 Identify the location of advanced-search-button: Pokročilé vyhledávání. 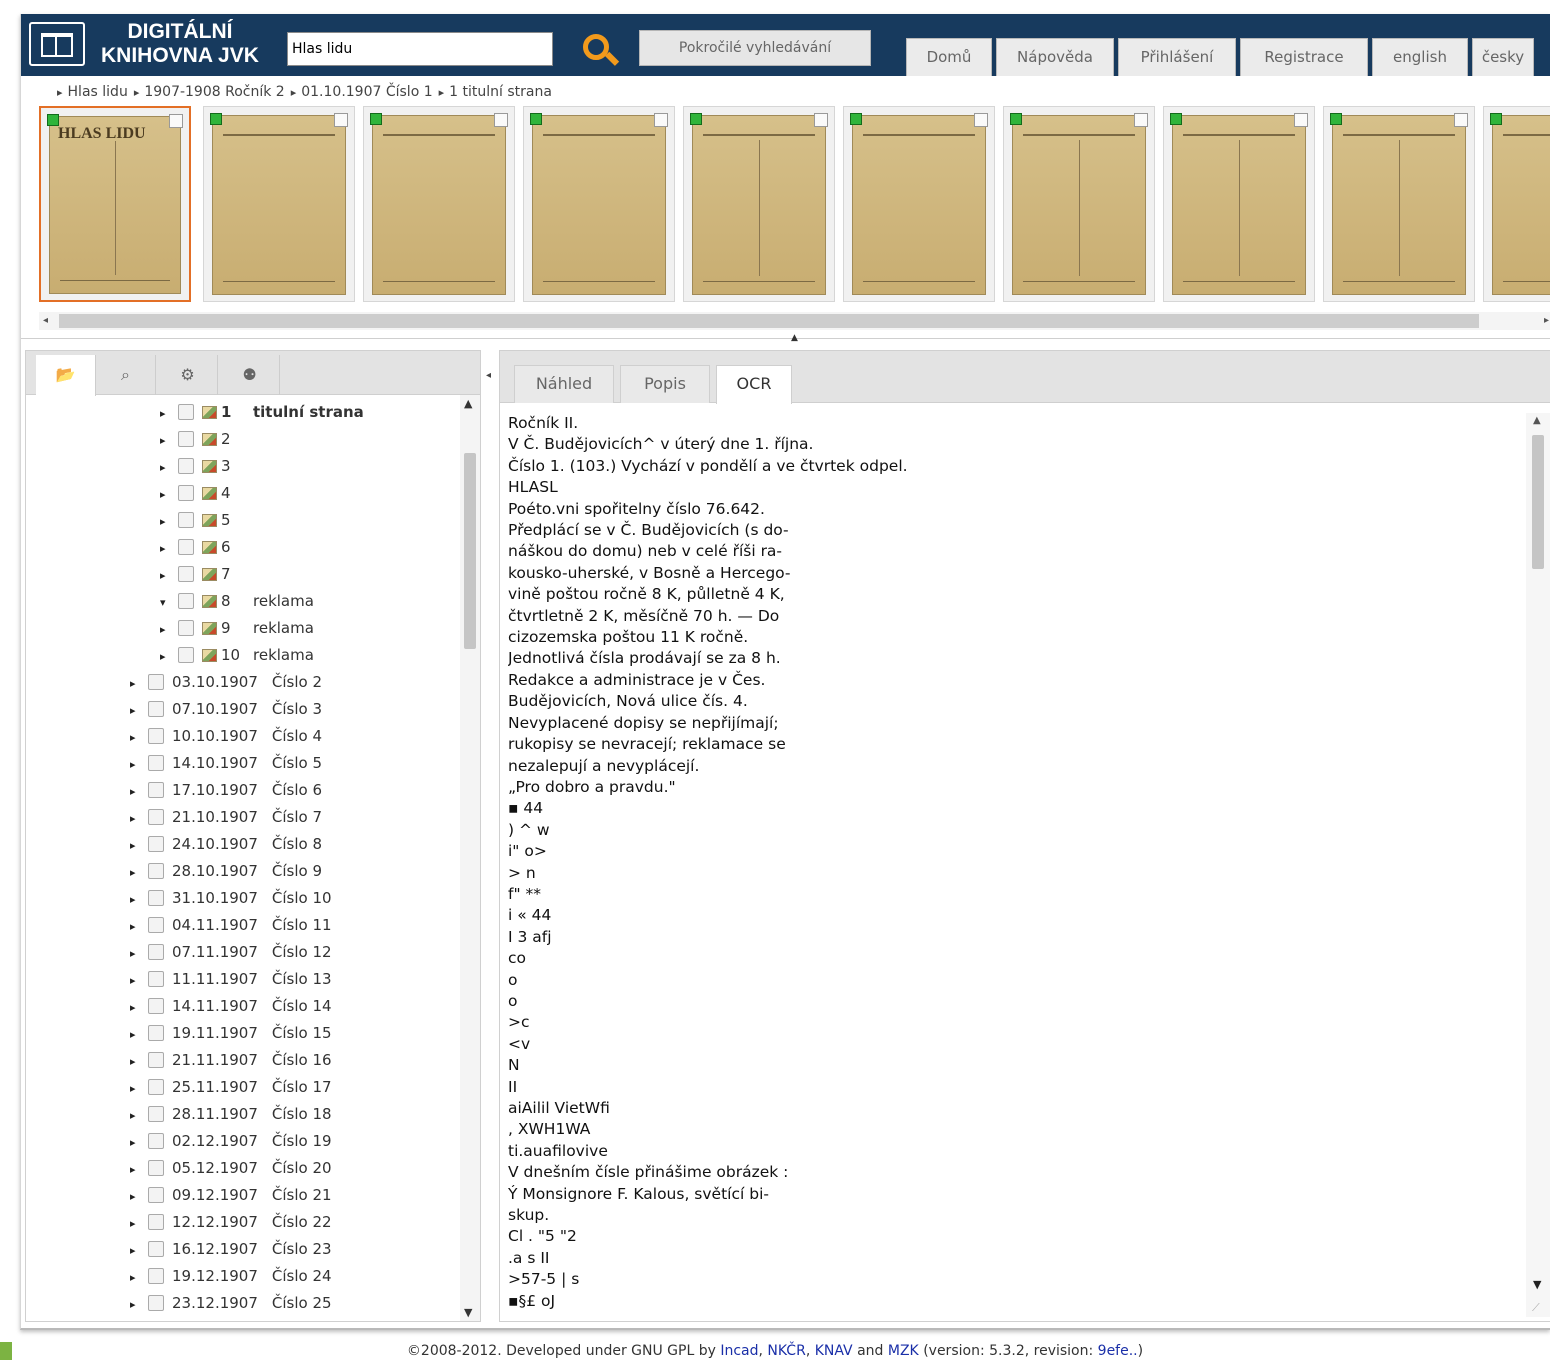
(755, 48).